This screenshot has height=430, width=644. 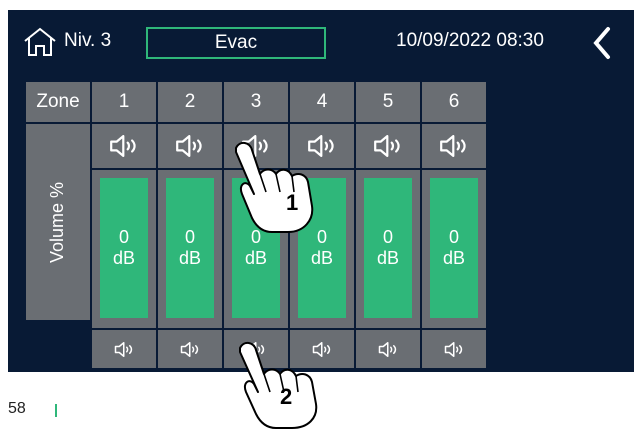 What do you see at coordinates (124, 102) in the screenshot?
I see `zone-header-1: 1` at bounding box center [124, 102].